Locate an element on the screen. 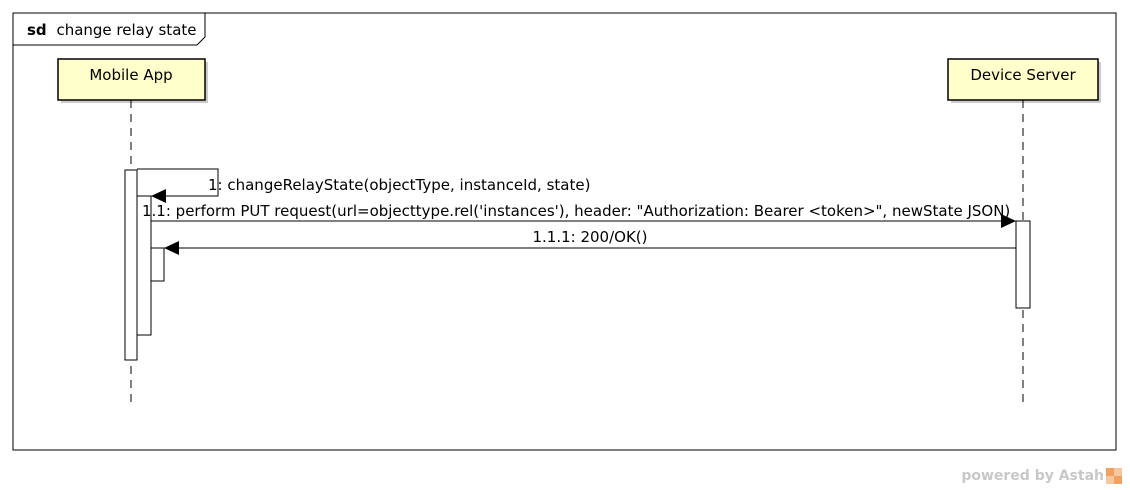 Image resolution: width=1130 pixels, height=490 pixels. message-label-ok: 1.1.1: 200/OK() is located at coordinates (589, 237).